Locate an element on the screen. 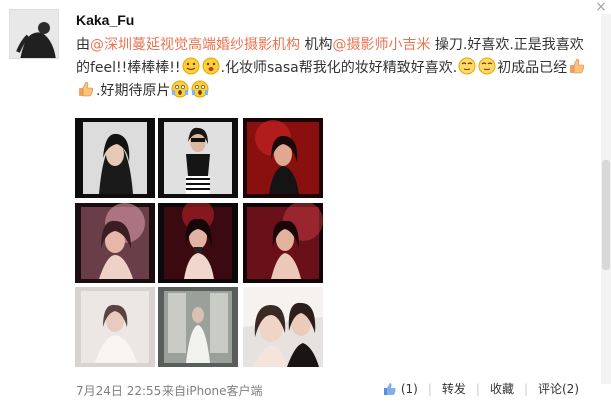  username: Kaka_Fu is located at coordinates (105, 20).